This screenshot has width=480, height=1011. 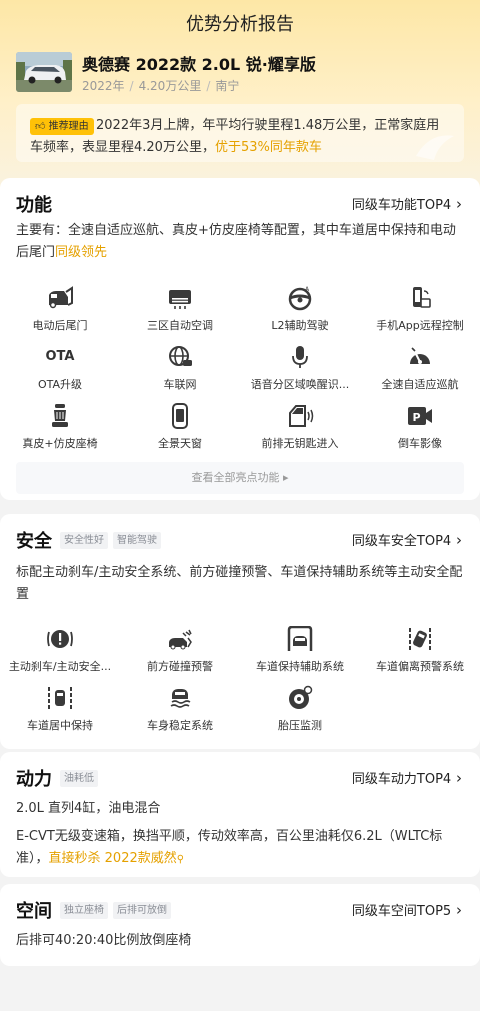 I want to click on sunroof-icon, so click(x=180, y=416).